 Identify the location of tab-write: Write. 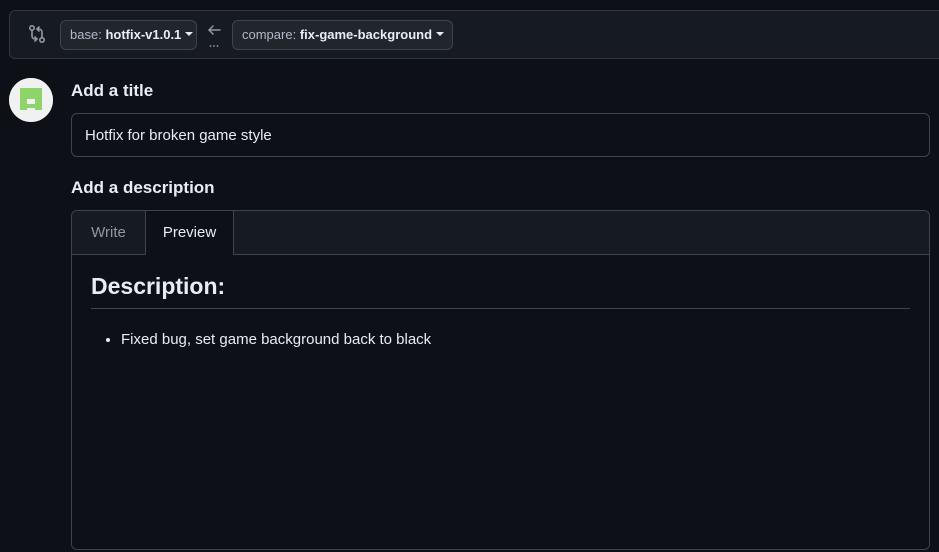
(108, 232).